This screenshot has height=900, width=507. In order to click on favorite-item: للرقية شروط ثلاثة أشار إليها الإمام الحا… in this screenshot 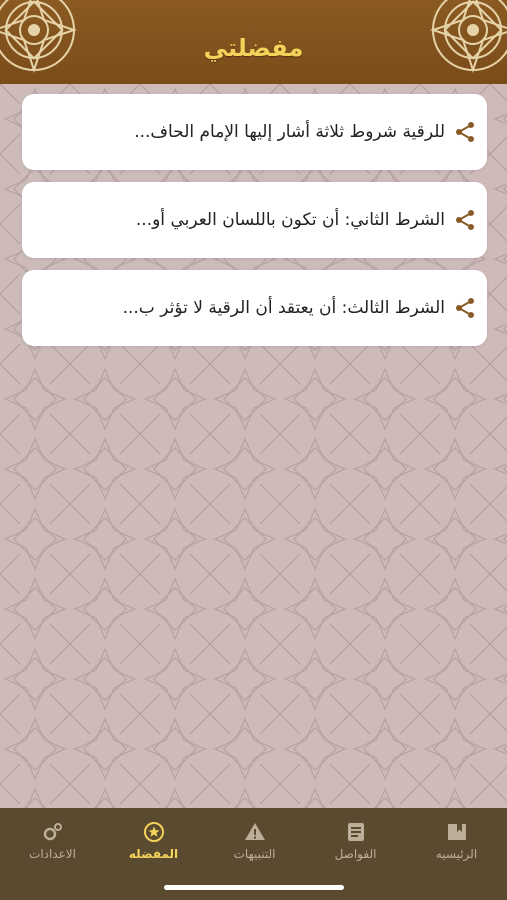, I will do `click(254, 132)`.